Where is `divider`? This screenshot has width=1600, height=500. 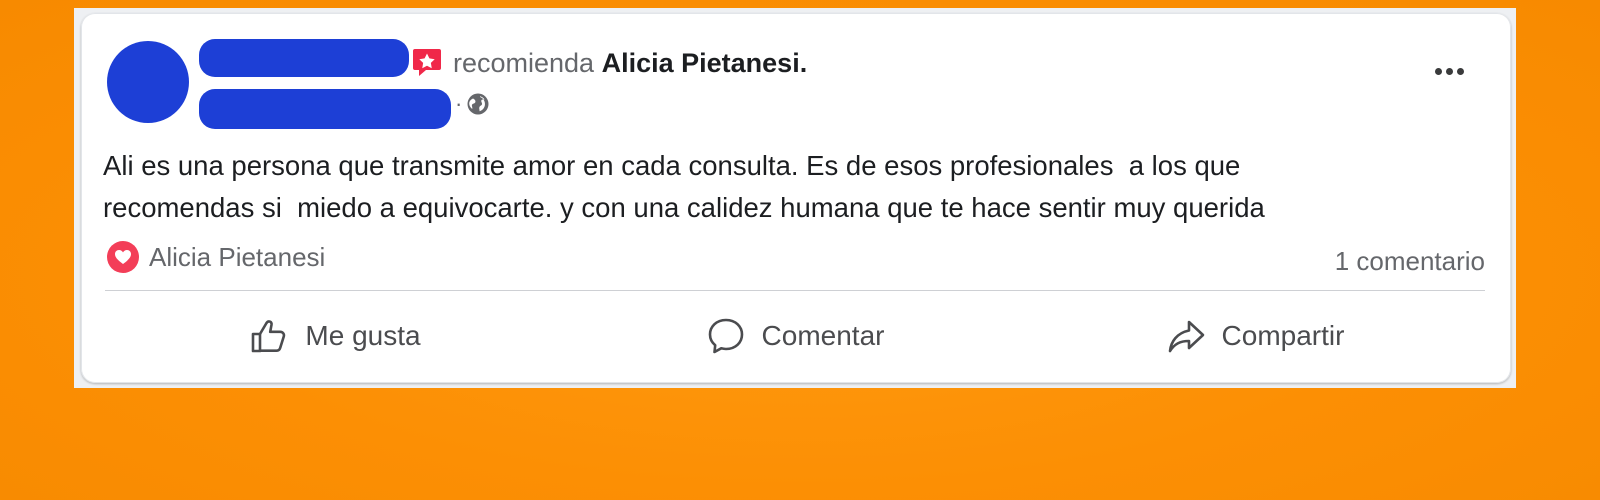
divider is located at coordinates (795, 290).